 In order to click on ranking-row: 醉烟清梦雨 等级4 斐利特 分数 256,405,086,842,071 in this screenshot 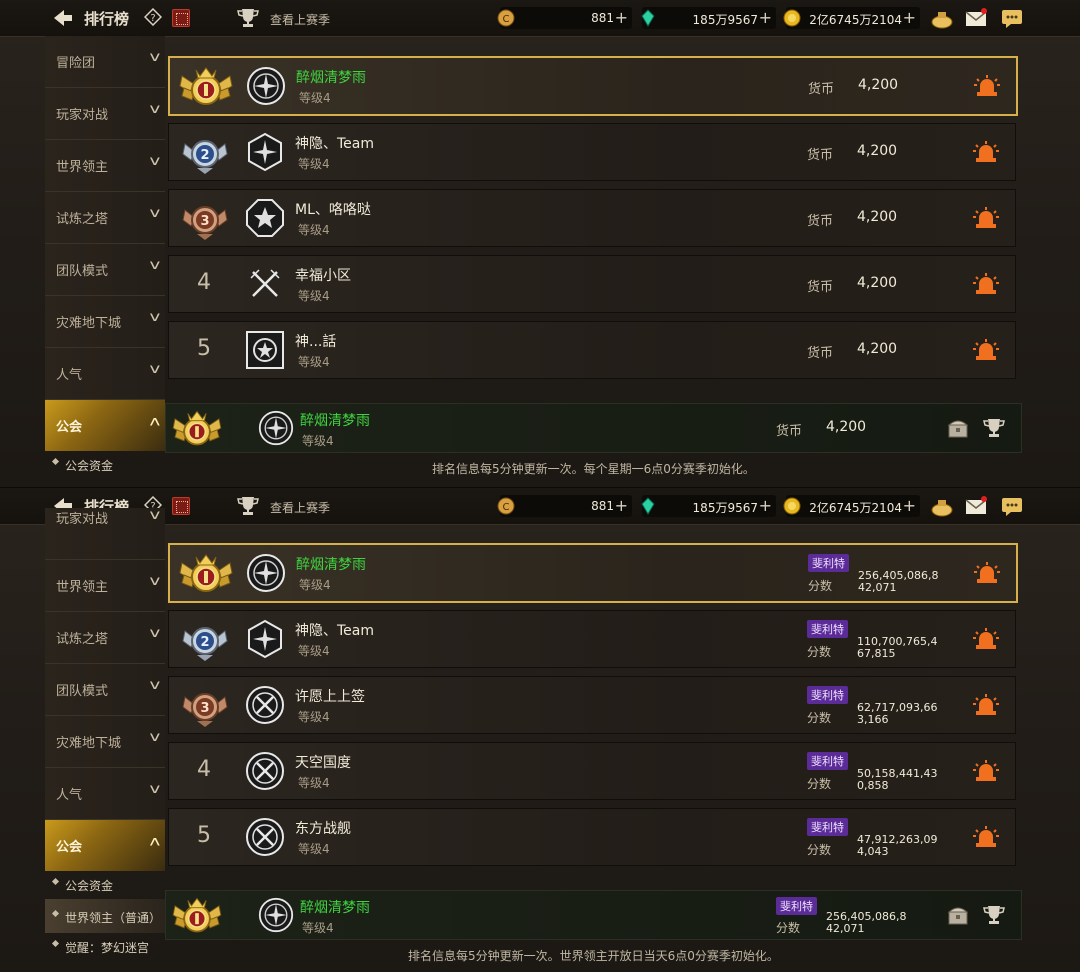, I will do `click(593, 573)`.